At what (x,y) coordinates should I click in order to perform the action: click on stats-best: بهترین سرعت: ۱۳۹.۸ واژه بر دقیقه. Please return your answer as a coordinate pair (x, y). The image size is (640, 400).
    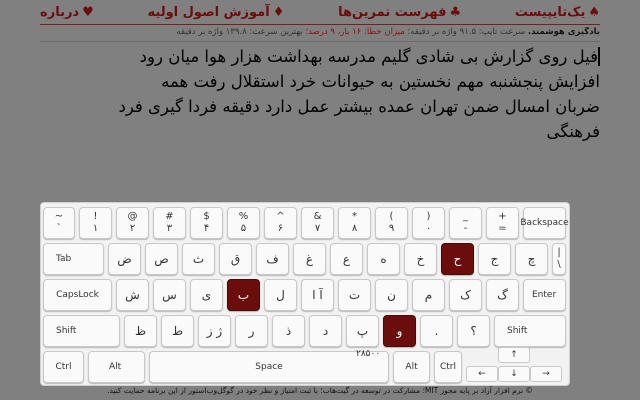
    Looking at the image, I should click on (239, 32).